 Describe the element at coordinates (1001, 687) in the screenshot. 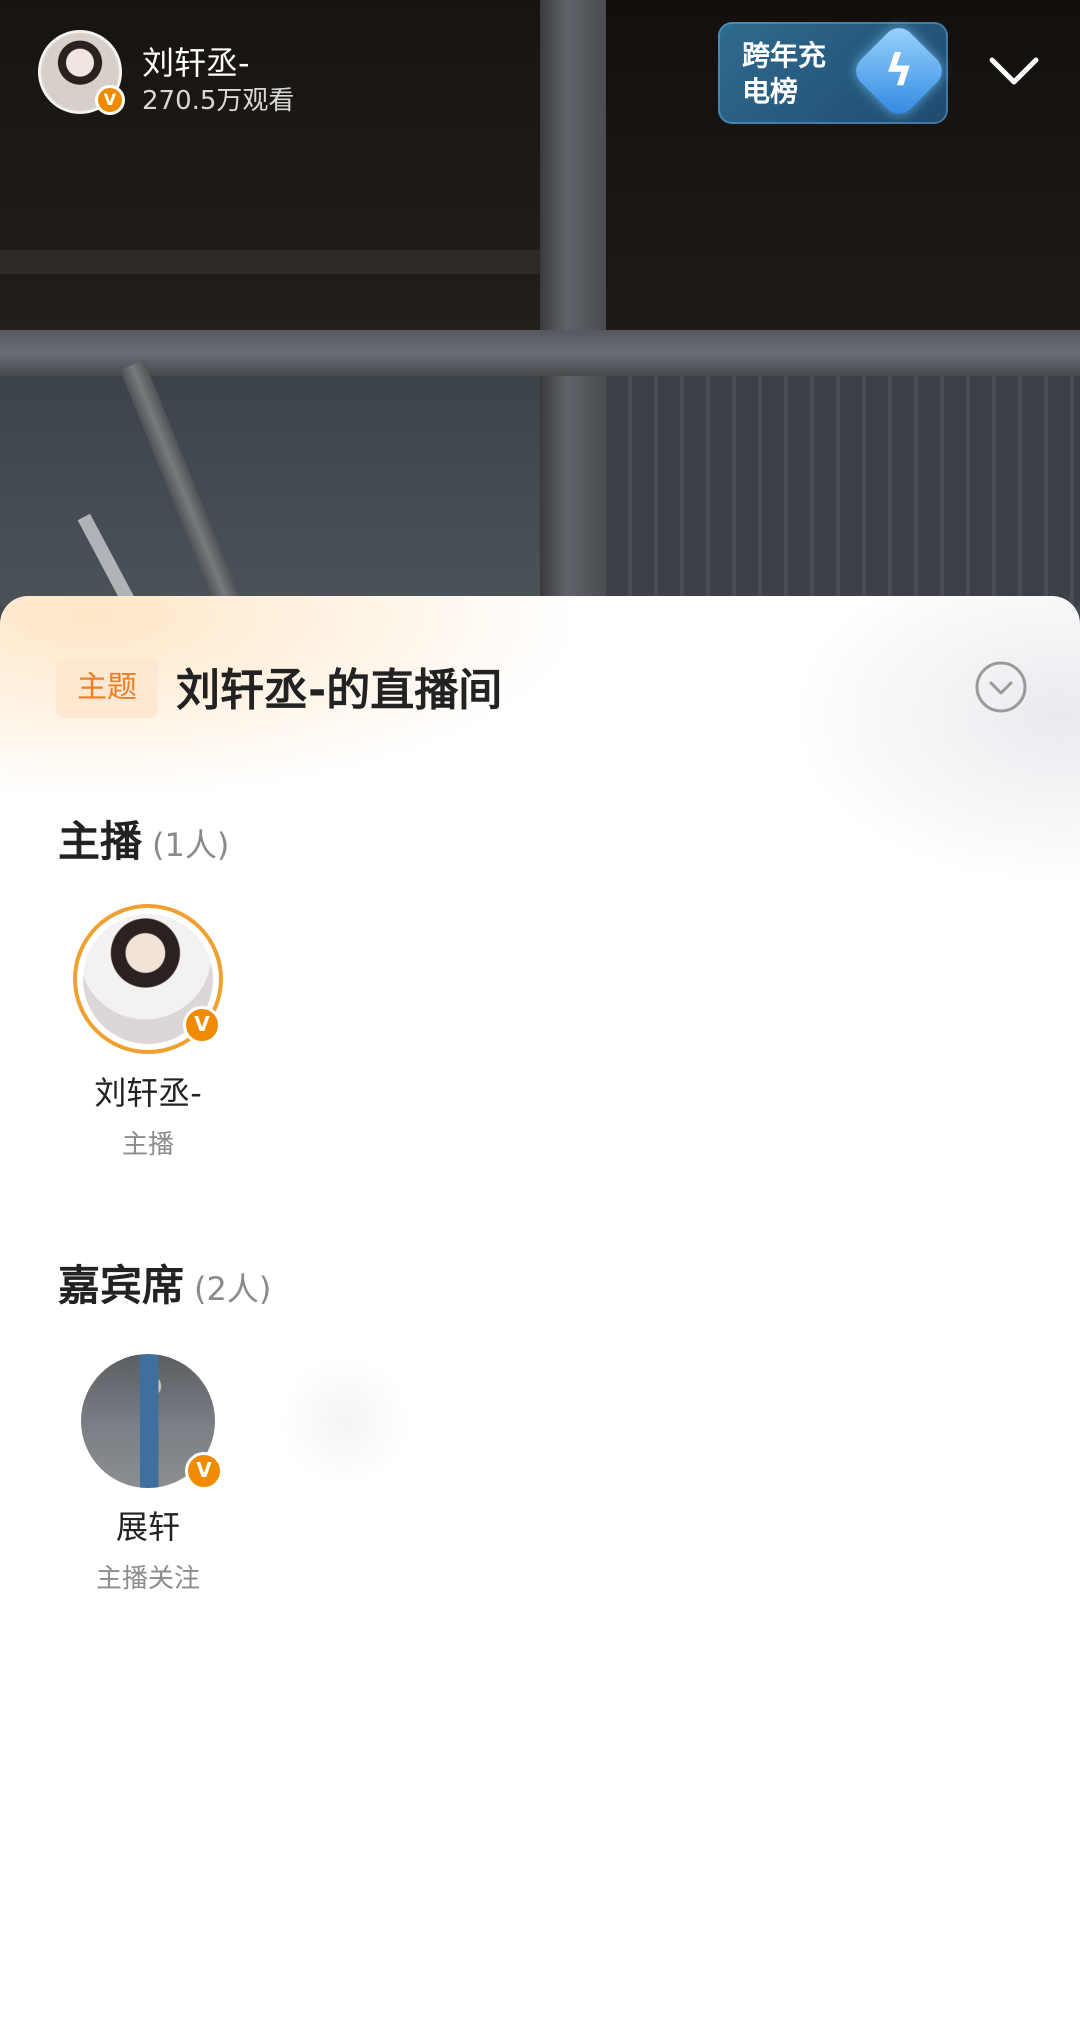

I see `circle-chevron-down-icon` at that location.